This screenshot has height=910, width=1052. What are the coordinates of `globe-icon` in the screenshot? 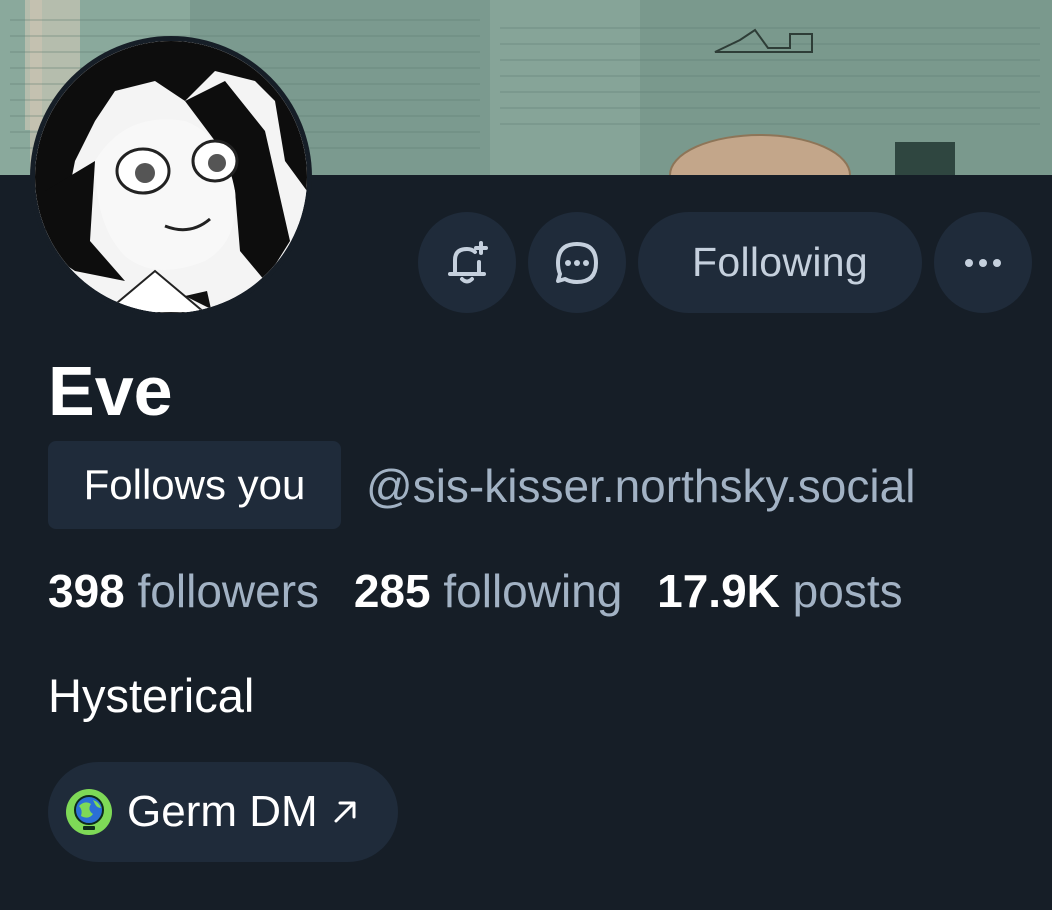 It's located at (89, 812).